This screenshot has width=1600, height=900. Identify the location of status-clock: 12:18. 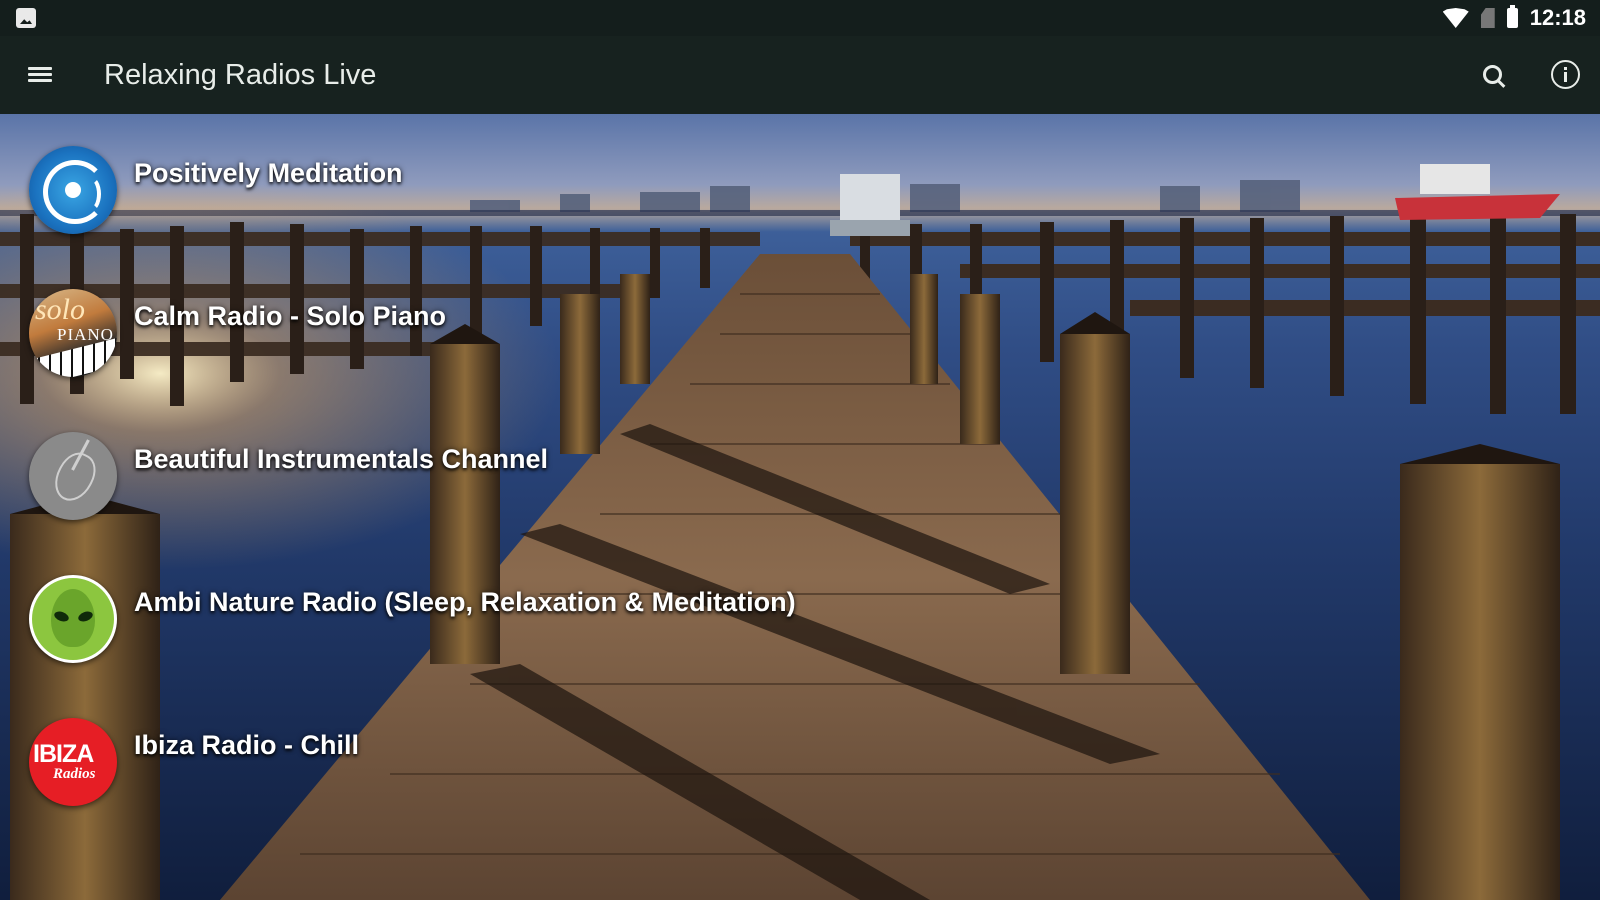
(1557, 17).